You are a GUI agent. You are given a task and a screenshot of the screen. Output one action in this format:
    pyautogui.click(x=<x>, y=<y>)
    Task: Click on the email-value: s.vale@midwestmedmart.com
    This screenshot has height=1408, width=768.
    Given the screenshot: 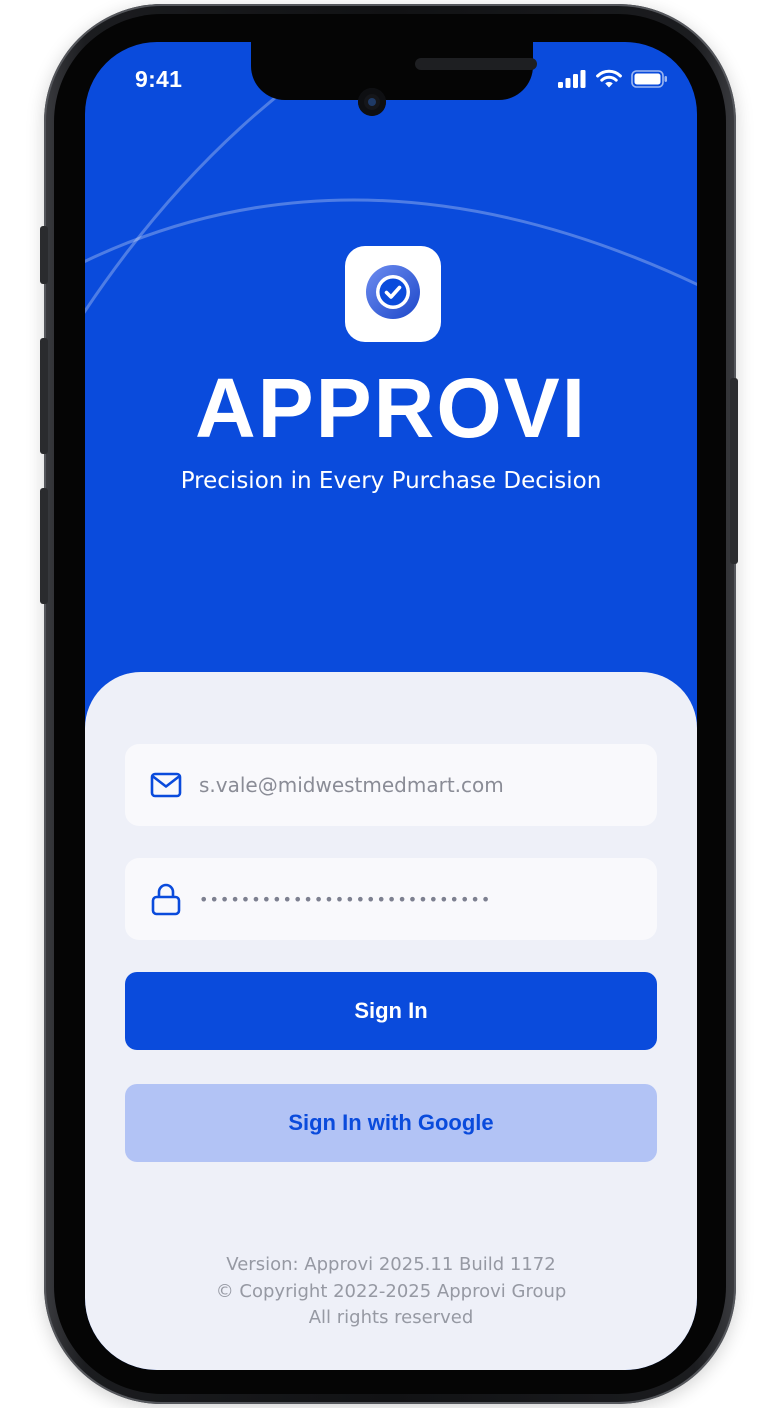 What is the action you would take?
    pyautogui.click(x=351, y=785)
    